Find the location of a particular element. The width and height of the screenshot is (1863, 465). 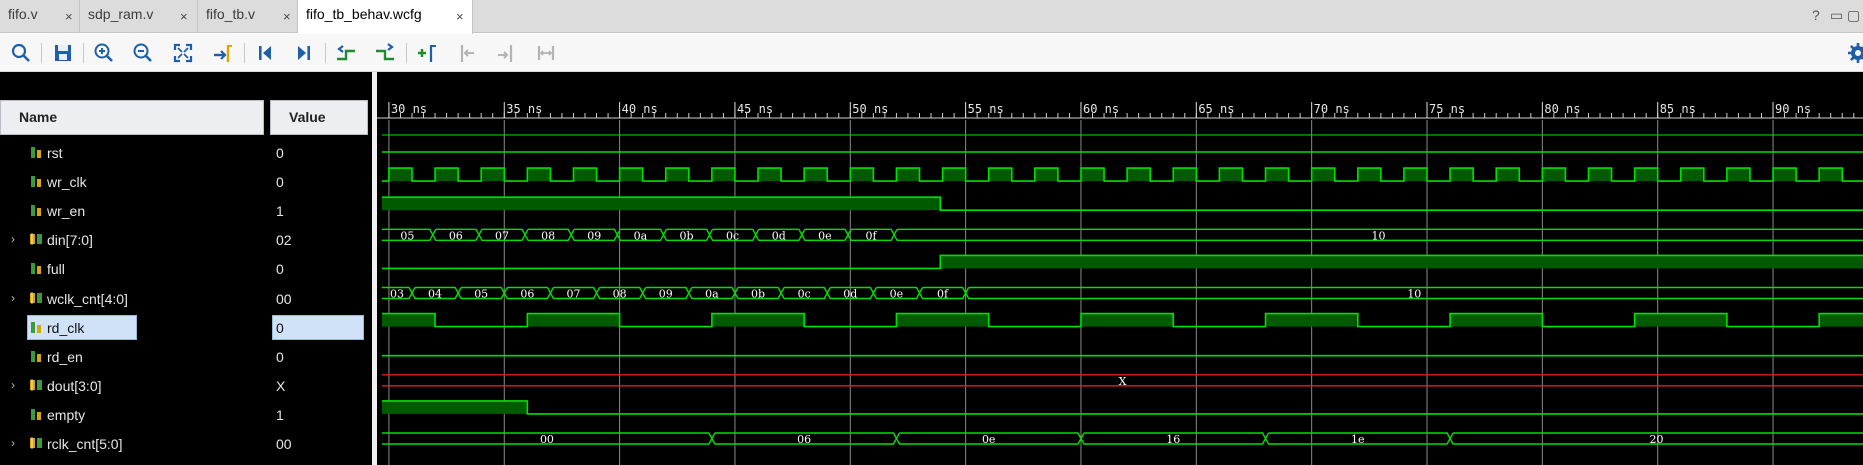

signal-row-wclk-cnt: › wclk_cnt[4:0] is located at coordinates (133, 298).